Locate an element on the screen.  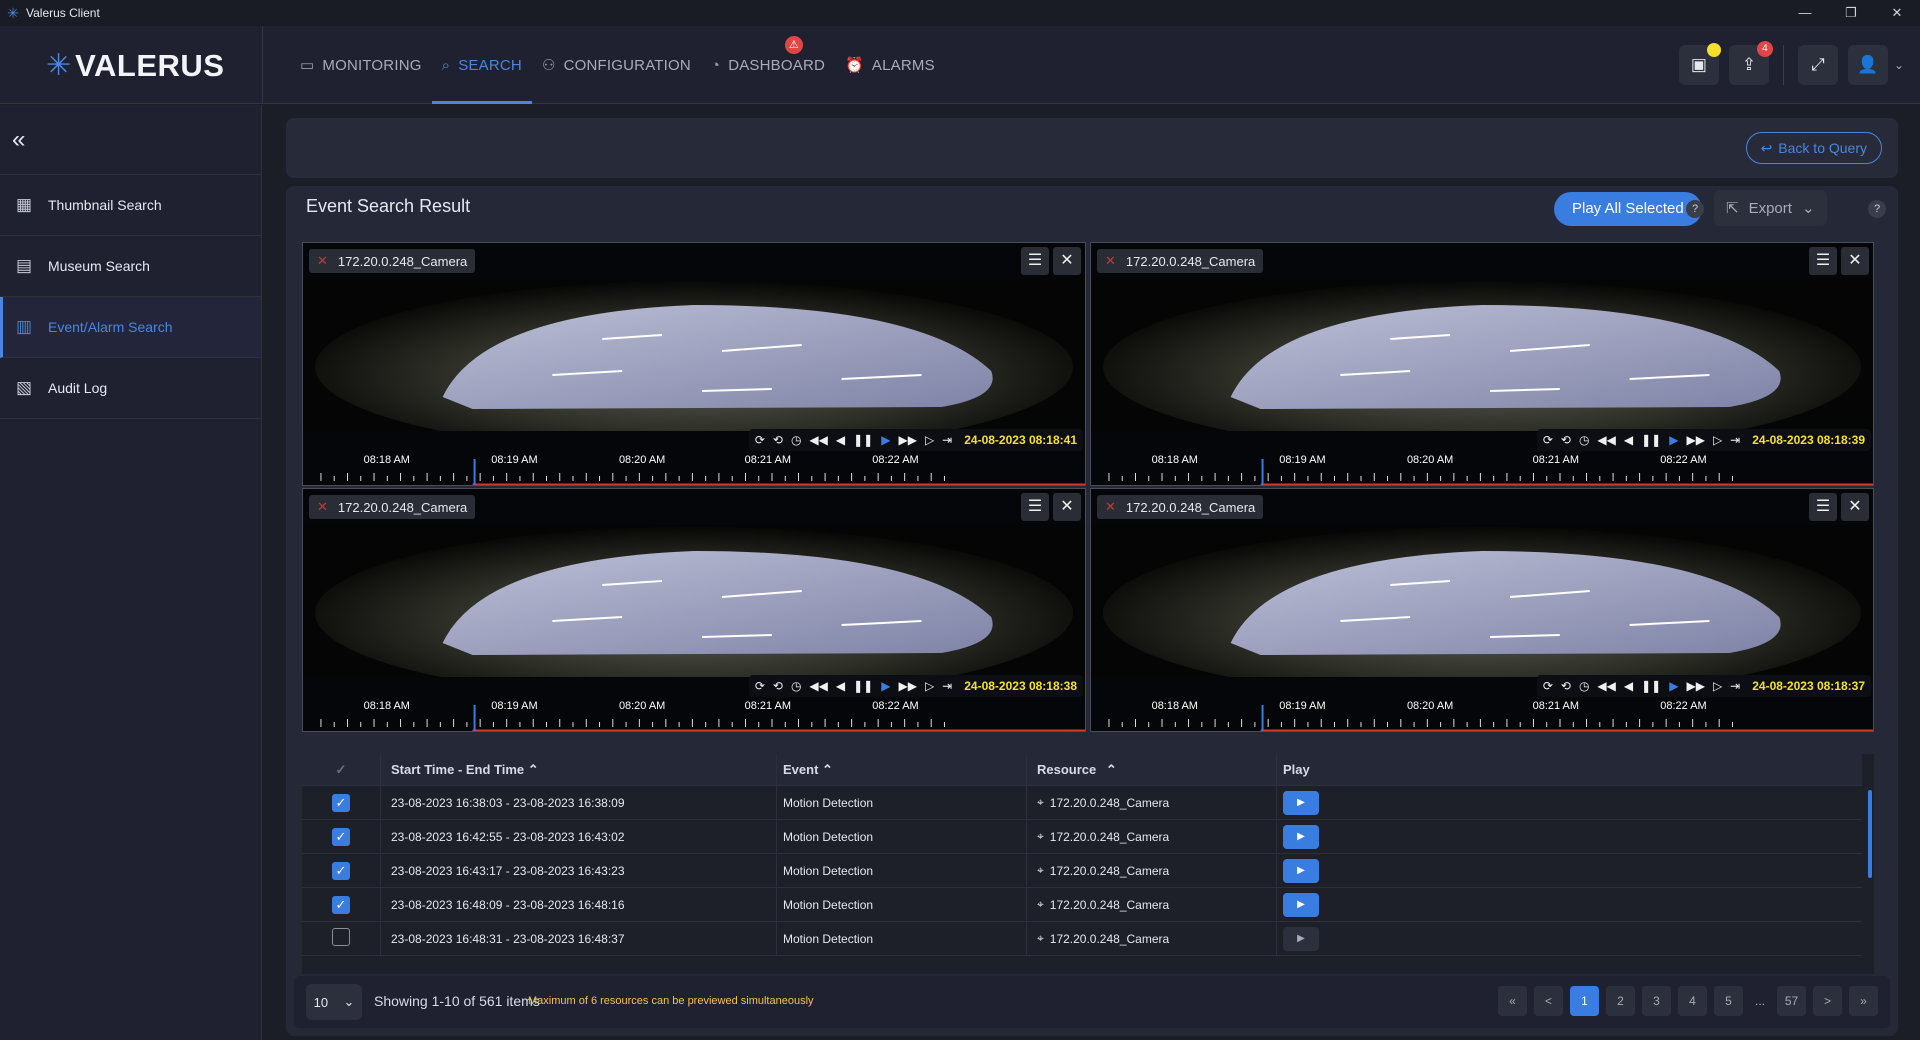
page-button: 5 is located at coordinates (1728, 1001).